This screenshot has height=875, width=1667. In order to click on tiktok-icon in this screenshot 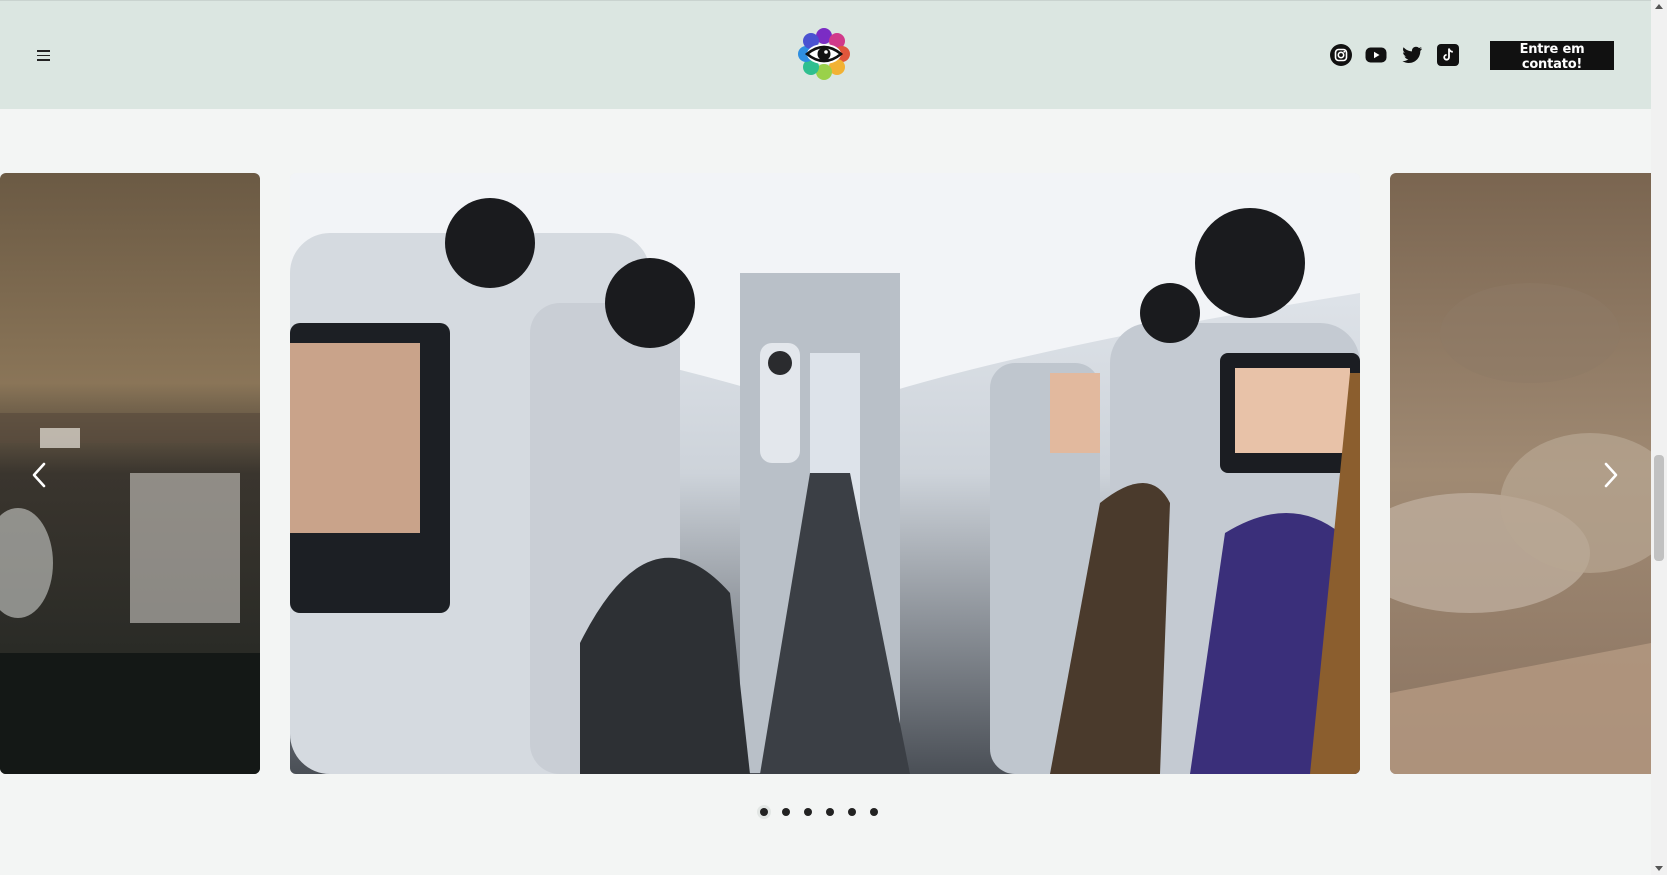, I will do `click(1448, 55)`.